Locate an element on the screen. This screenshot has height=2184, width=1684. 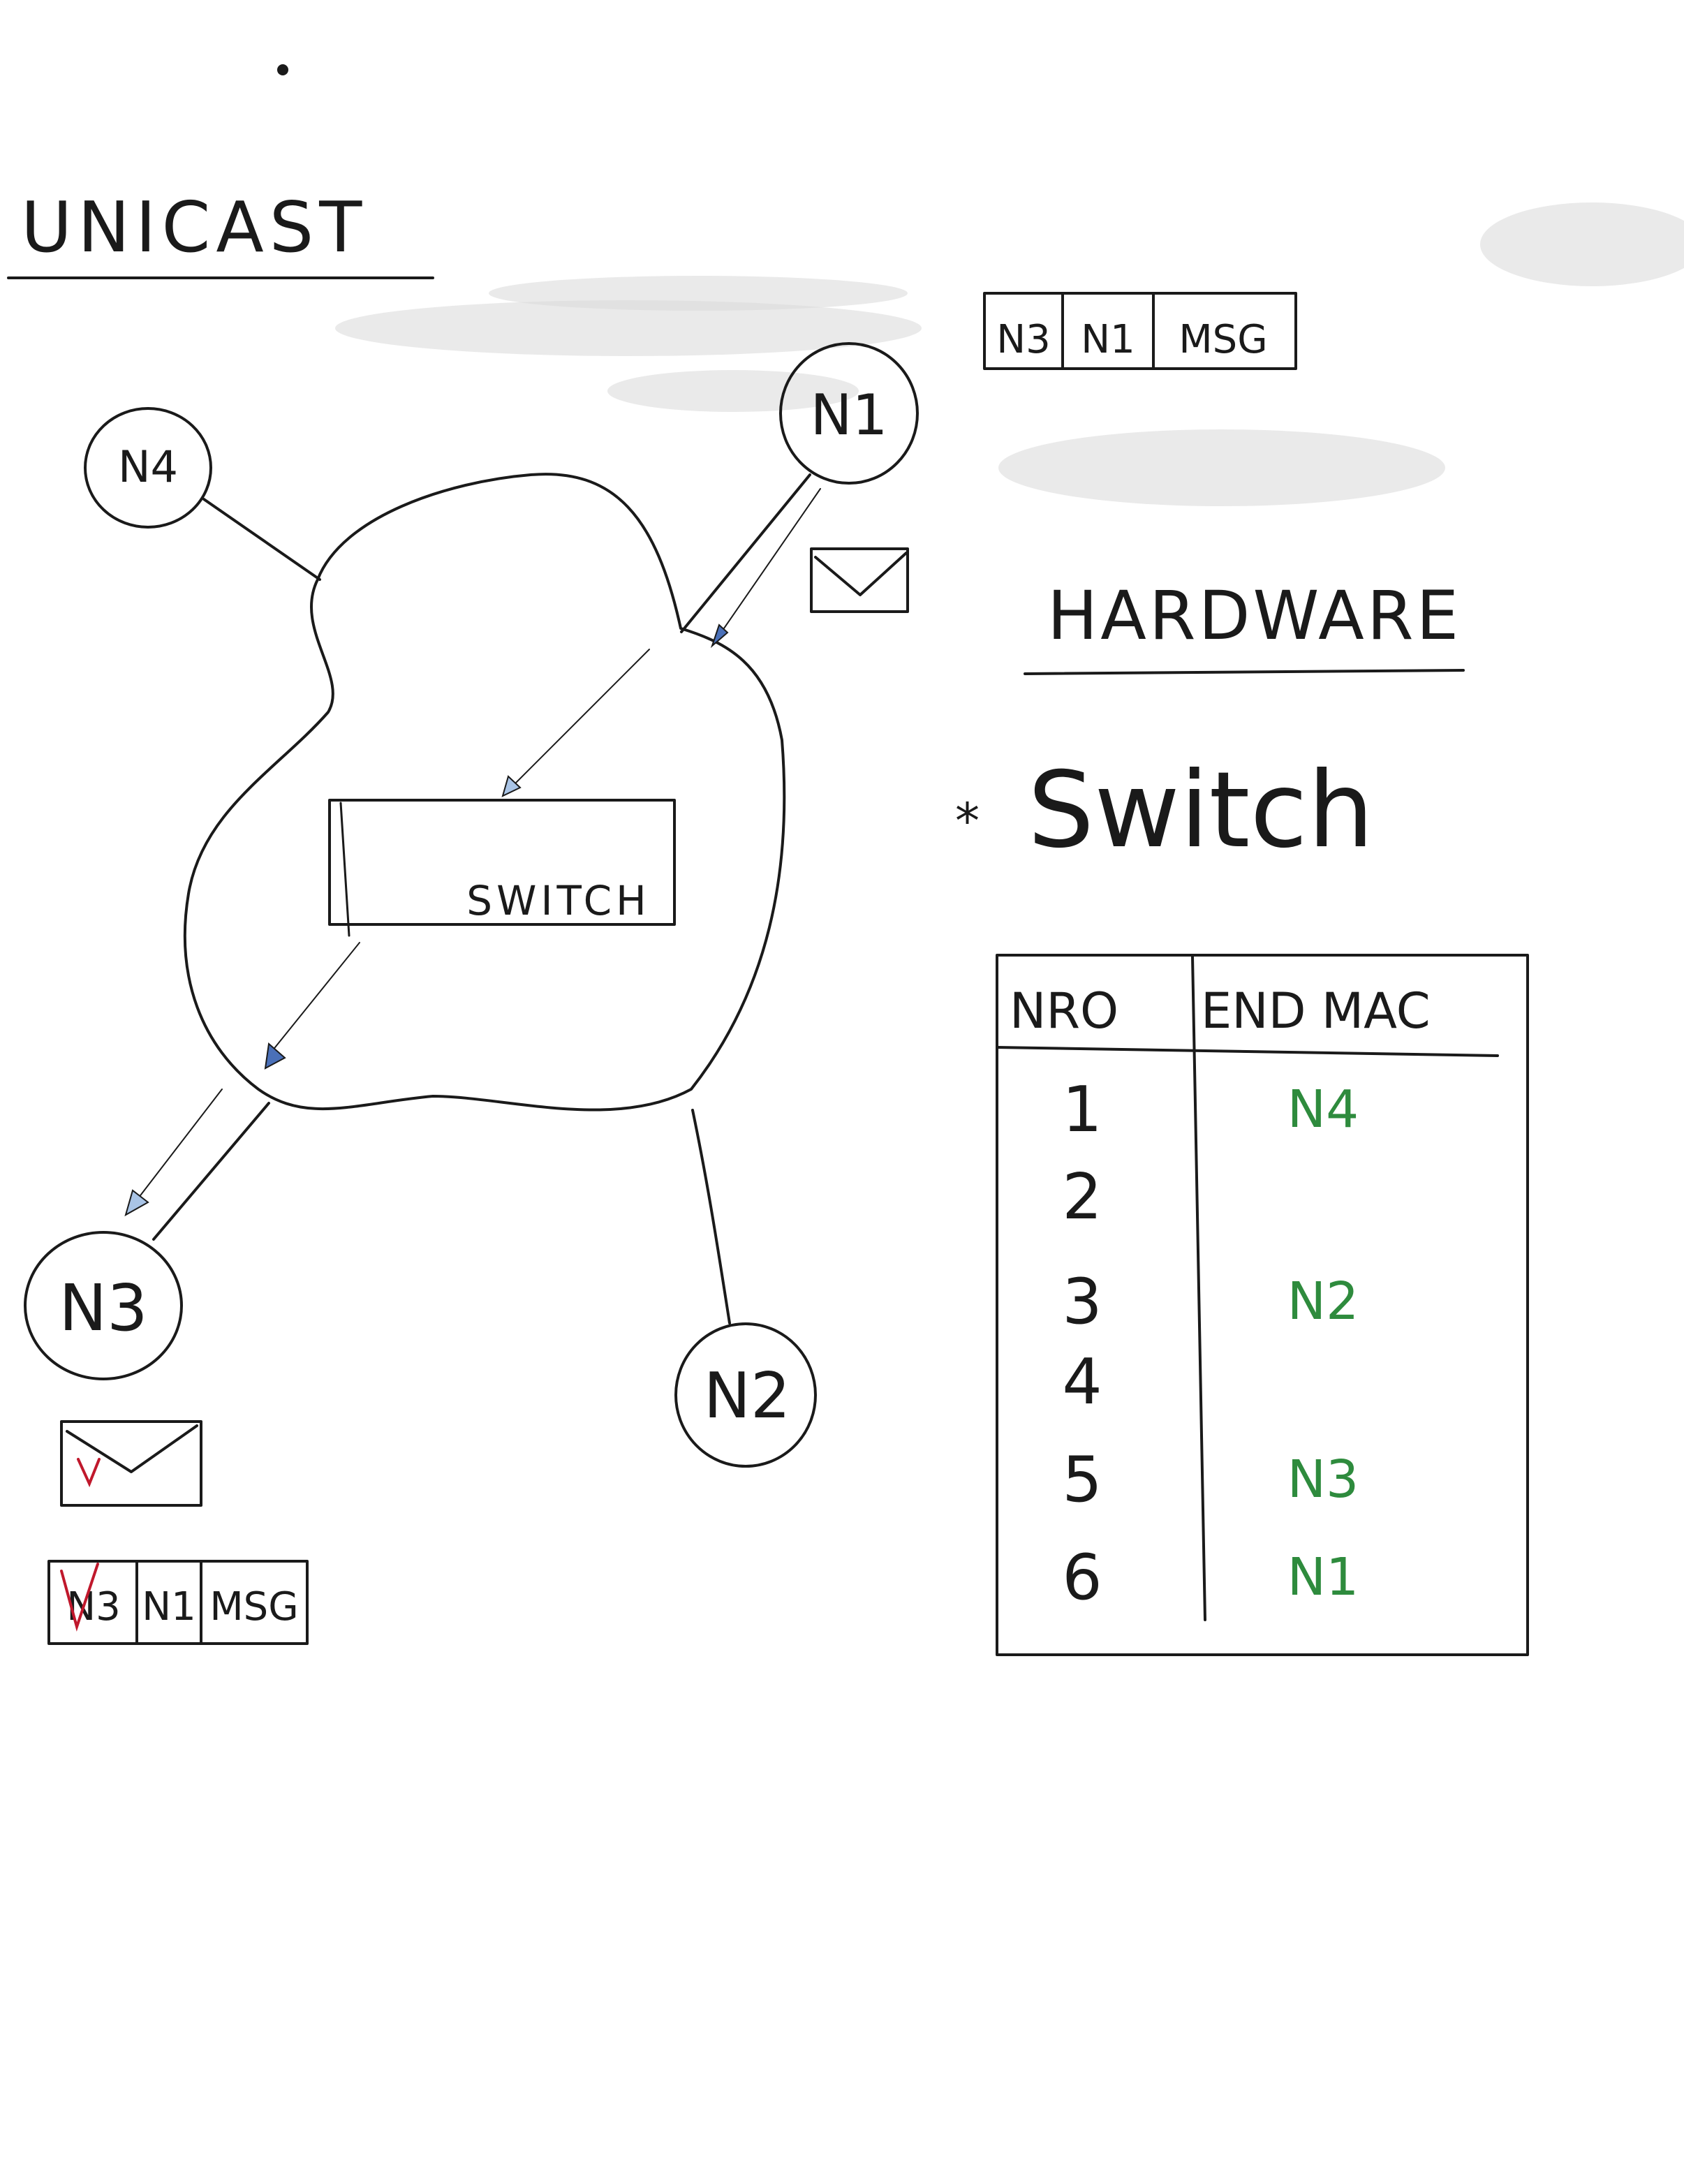
table-cell-nro: 2 is located at coordinates (1082, 1197).